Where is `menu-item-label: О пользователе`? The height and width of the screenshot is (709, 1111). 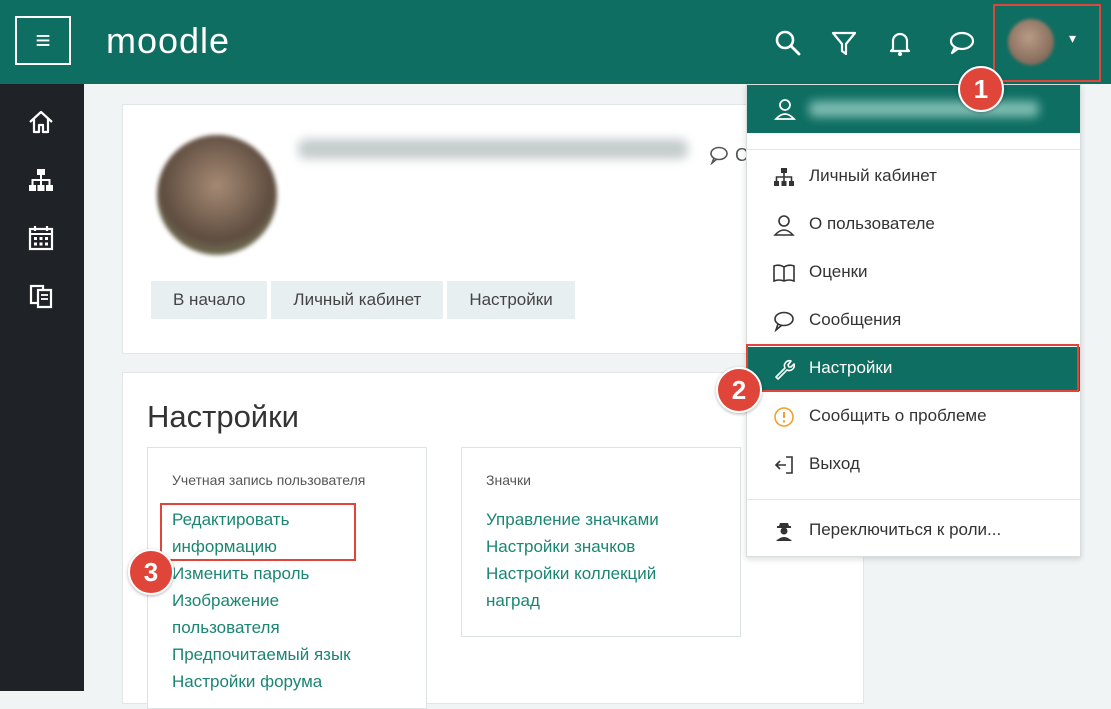 menu-item-label: О пользователе is located at coordinates (872, 223).